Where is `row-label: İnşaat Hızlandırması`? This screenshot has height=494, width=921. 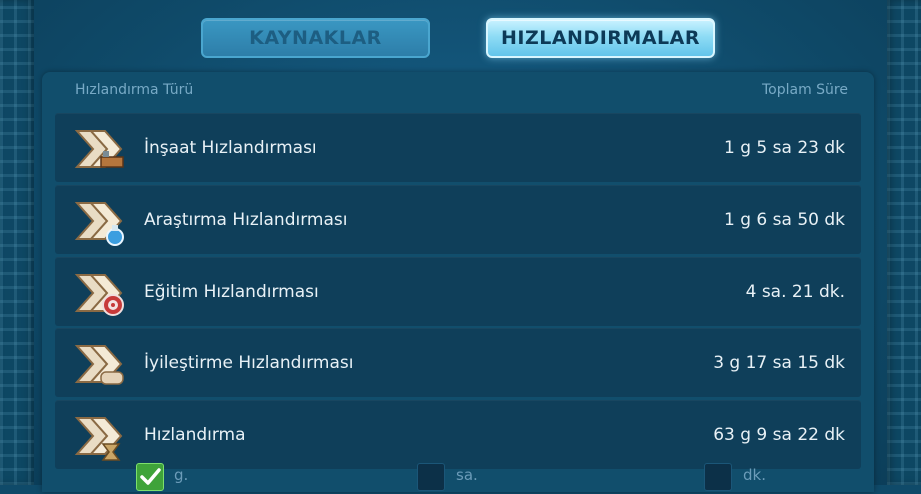
row-label: İnşaat Hızlandırması is located at coordinates (230, 147).